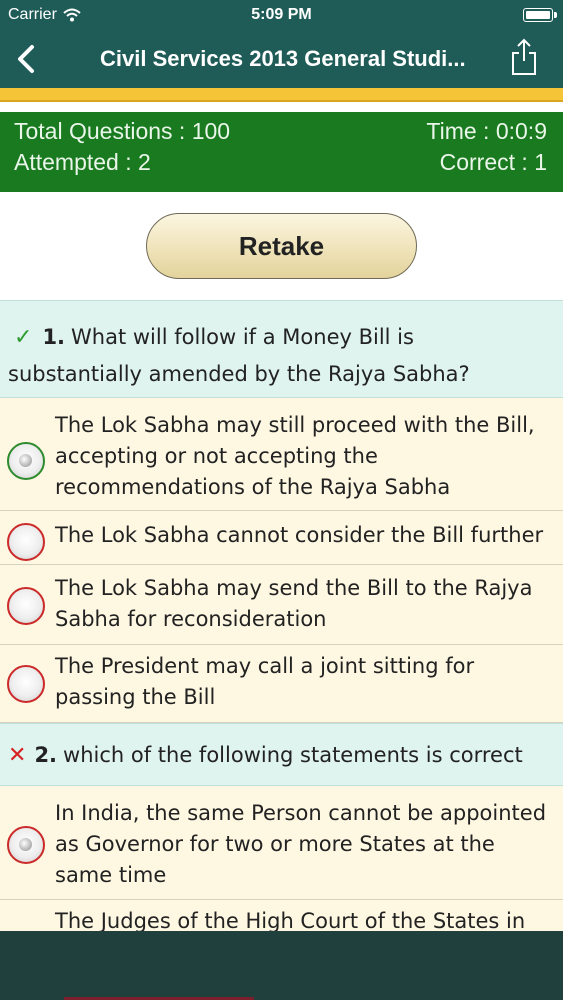 This screenshot has height=1000, width=563. Describe the element at coordinates (486, 131) in the screenshot. I see `elapsed-time: Time : 0:0:9` at that location.